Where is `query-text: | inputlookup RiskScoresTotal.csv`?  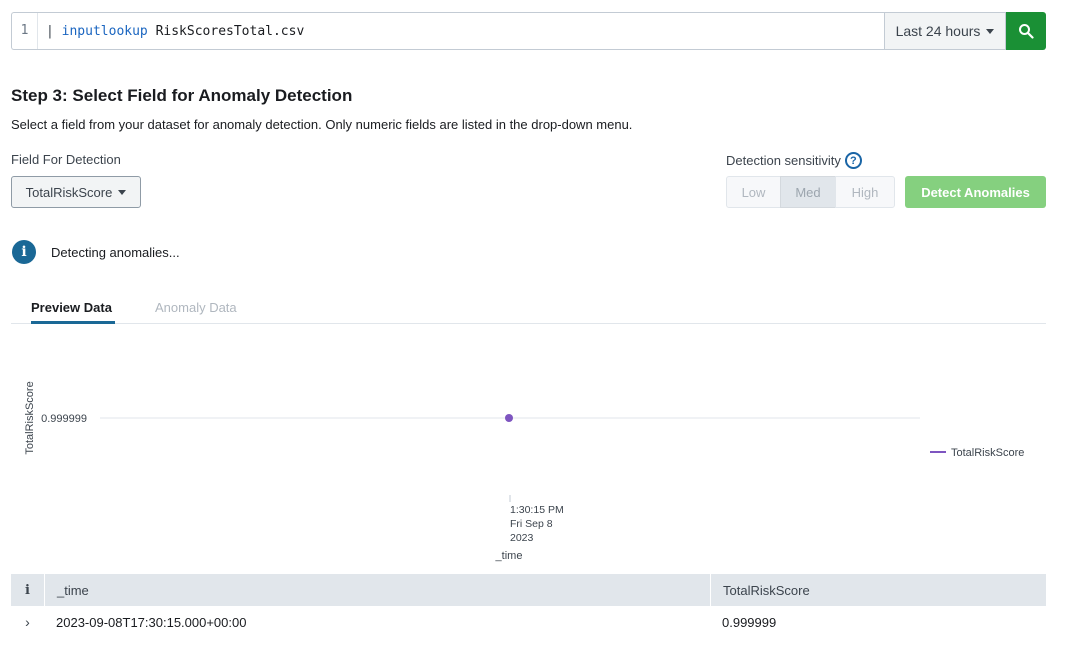
query-text: | inputlookup RiskScoresTotal.csv is located at coordinates (171, 31).